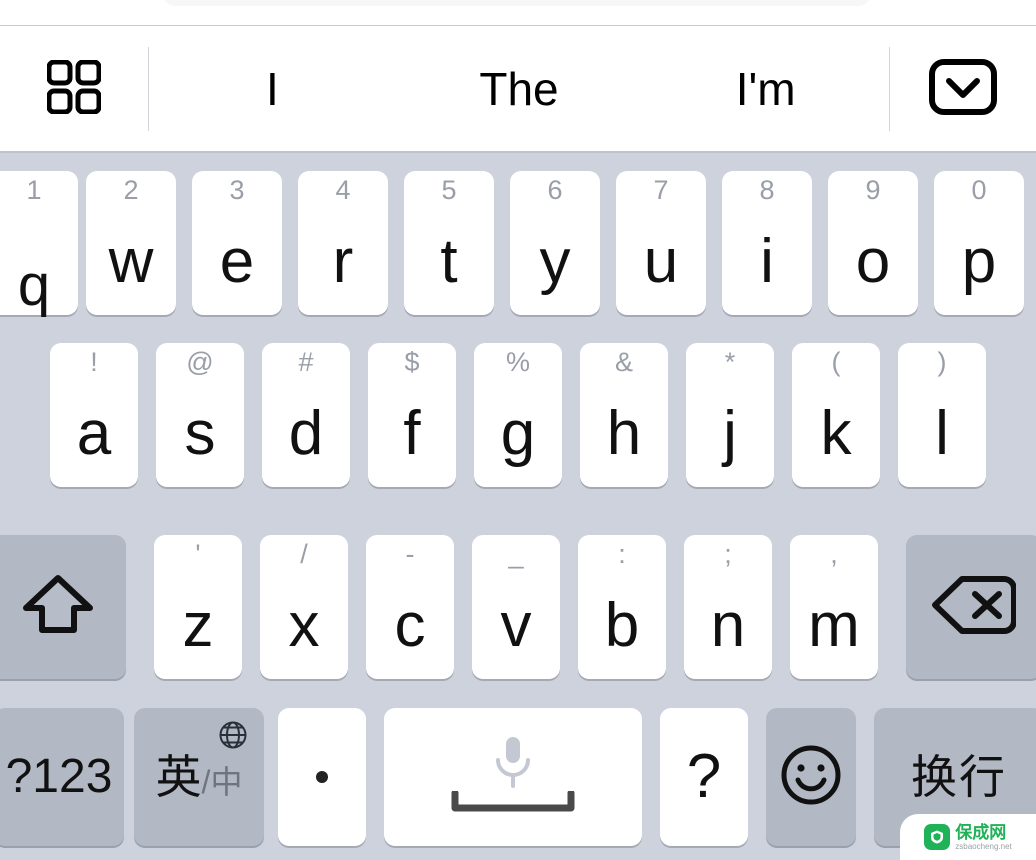 The width and height of the screenshot is (1036, 860). Describe the element at coordinates (233, 737) in the screenshot. I see `globe-language-icon` at that location.